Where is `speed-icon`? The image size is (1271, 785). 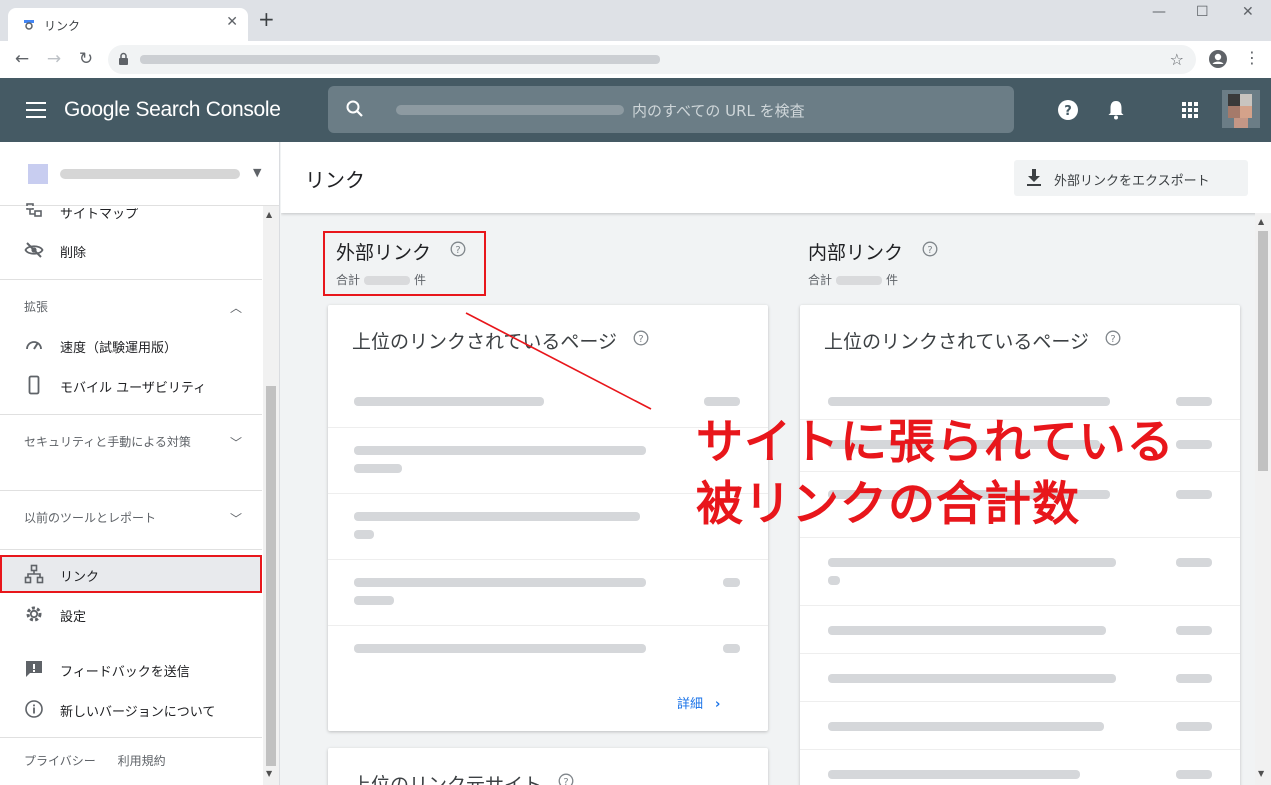
speed-icon is located at coordinates (34, 345).